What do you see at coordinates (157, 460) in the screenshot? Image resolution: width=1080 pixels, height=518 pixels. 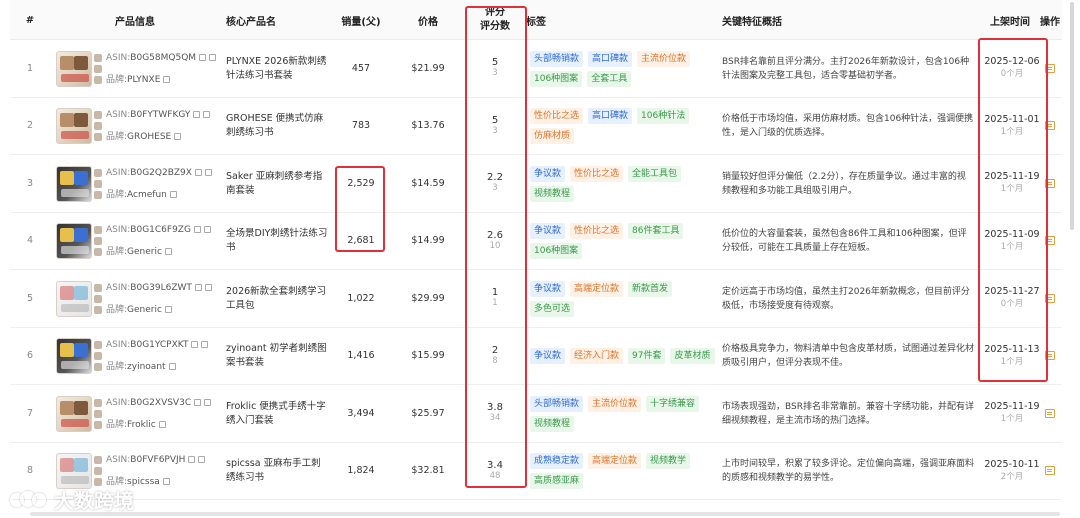 I see `asin-value: B0FVF6PVJH` at bounding box center [157, 460].